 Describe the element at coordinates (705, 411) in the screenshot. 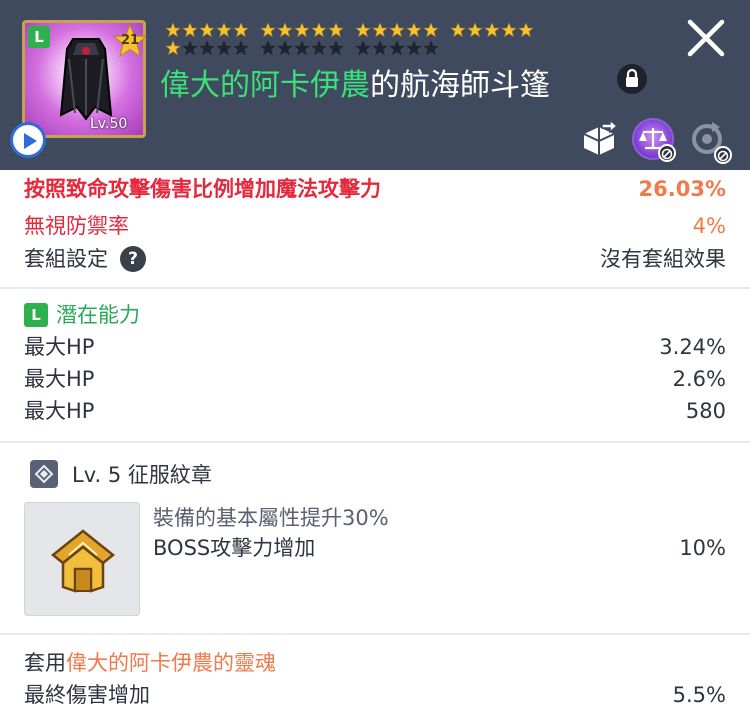

I see `stat-value: 580` at that location.